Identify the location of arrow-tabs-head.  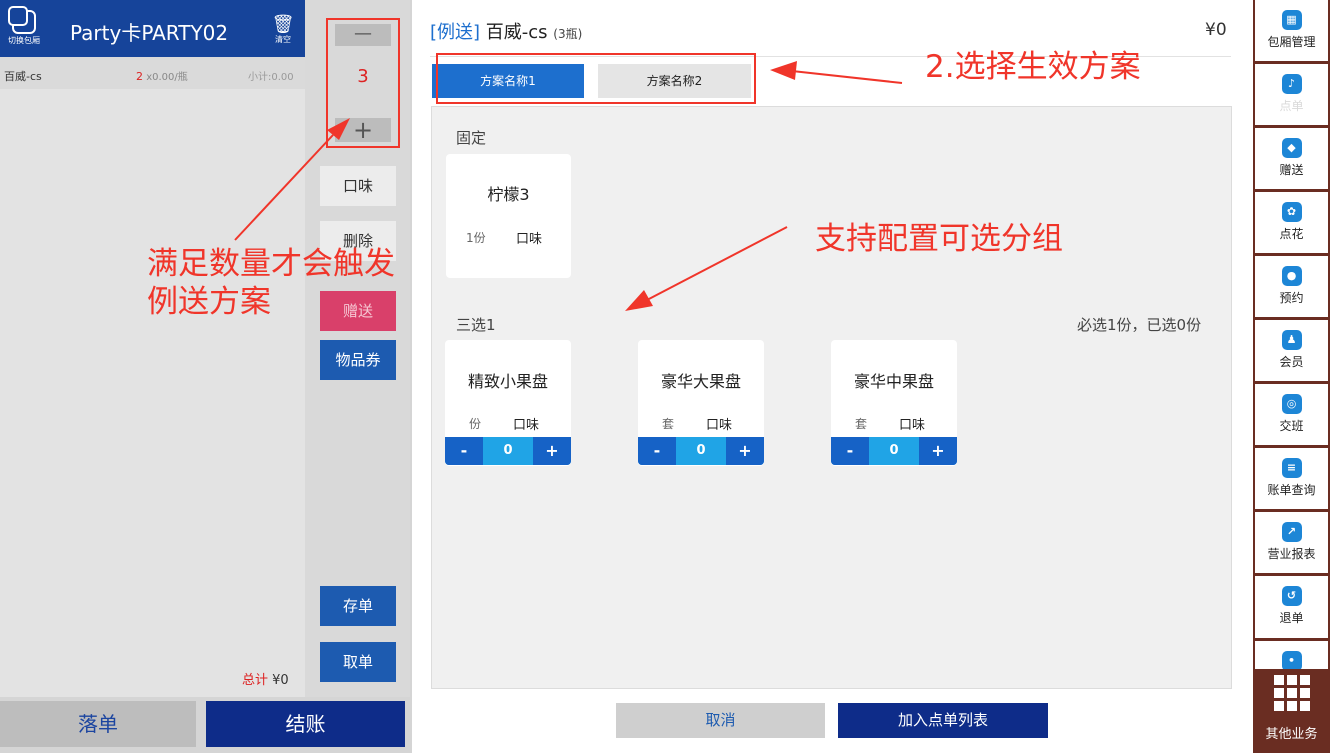
(783, 70).